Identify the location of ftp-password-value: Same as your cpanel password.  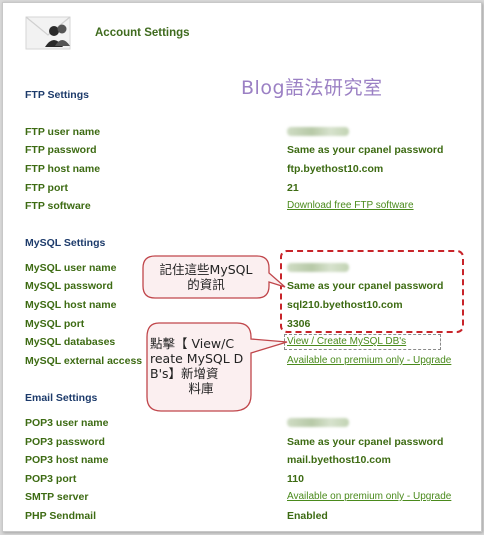
(365, 150).